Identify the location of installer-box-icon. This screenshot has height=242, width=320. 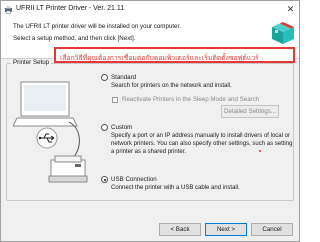
(283, 33).